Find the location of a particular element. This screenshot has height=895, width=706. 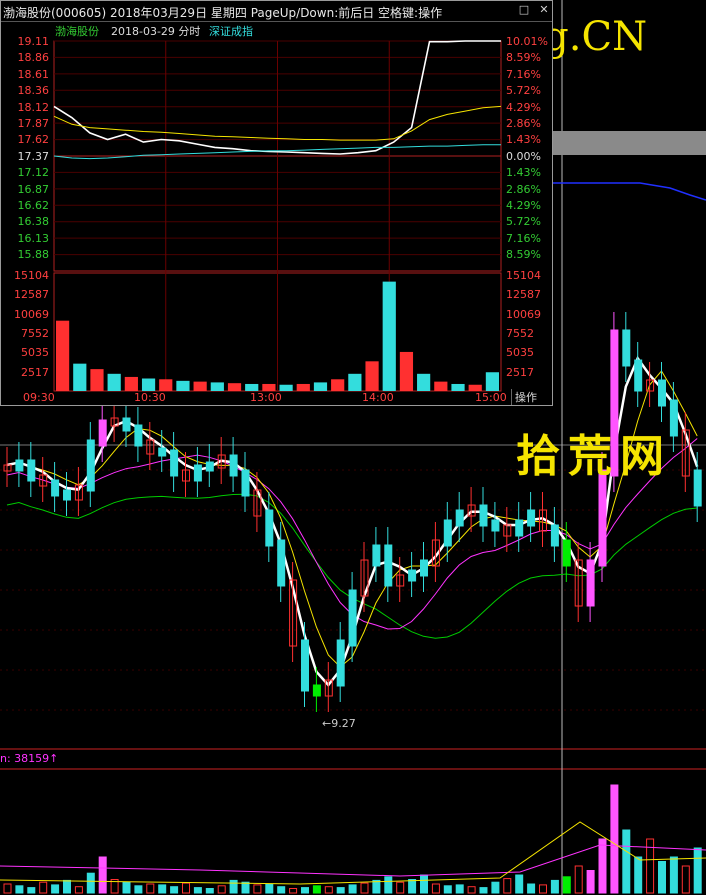

square-icon: □ is located at coordinates (524, 10).